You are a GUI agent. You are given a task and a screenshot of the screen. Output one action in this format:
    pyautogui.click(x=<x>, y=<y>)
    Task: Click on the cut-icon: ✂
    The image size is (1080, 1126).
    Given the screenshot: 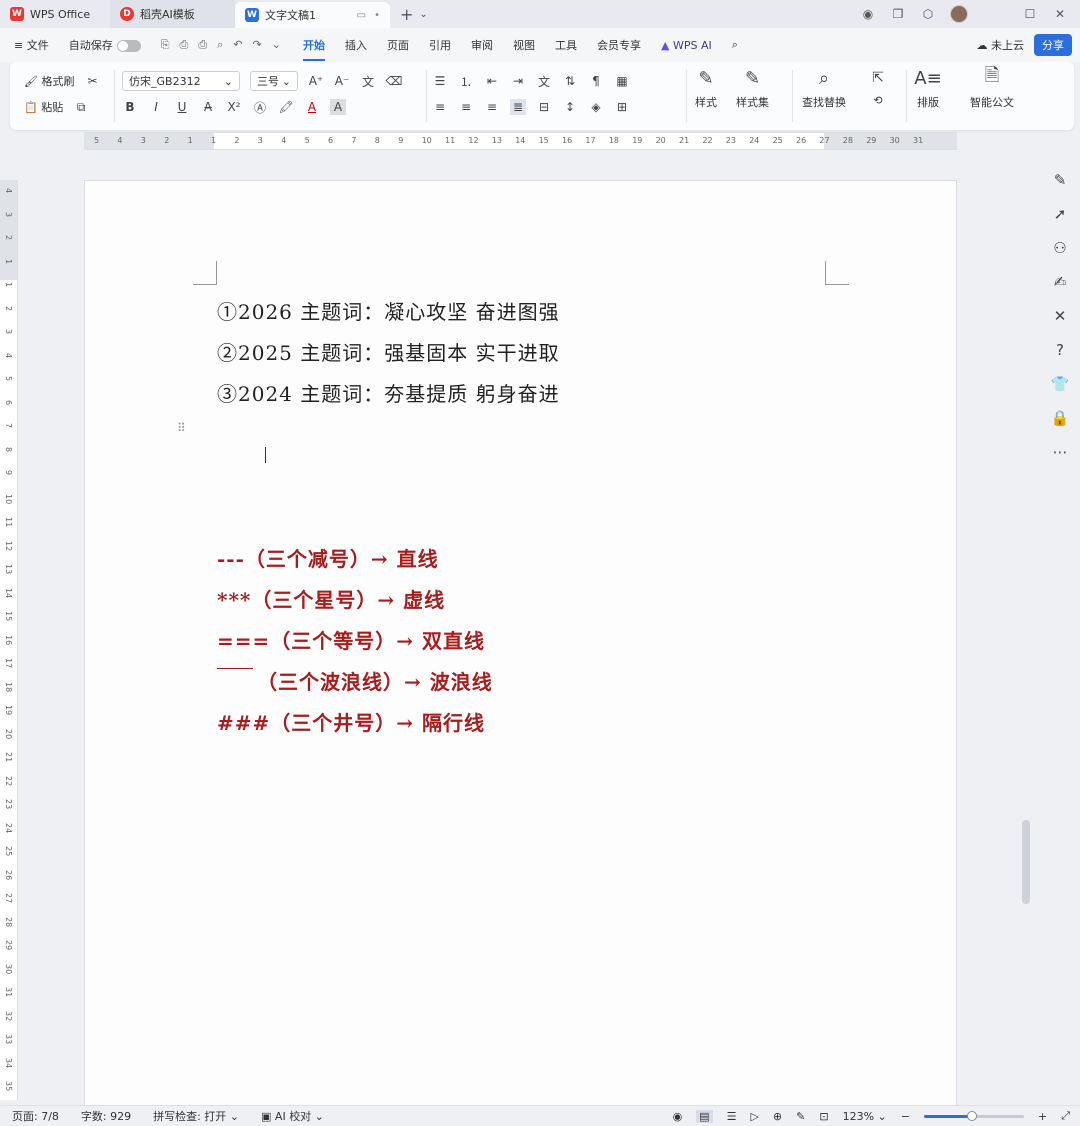 What is the action you would take?
    pyautogui.click(x=92, y=81)
    